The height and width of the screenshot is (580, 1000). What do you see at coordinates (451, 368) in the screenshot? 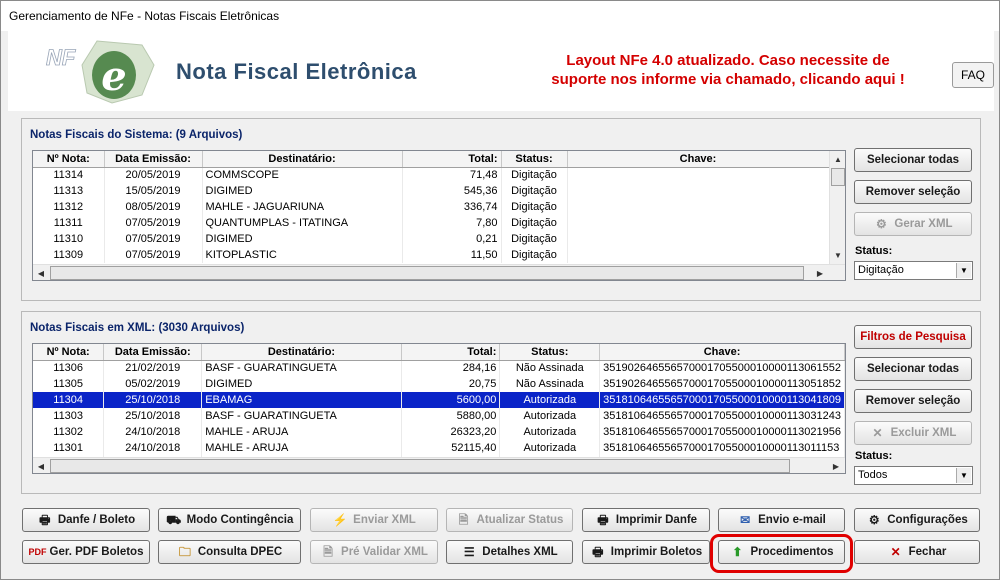
I see `table-cell: 284,16` at bounding box center [451, 368].